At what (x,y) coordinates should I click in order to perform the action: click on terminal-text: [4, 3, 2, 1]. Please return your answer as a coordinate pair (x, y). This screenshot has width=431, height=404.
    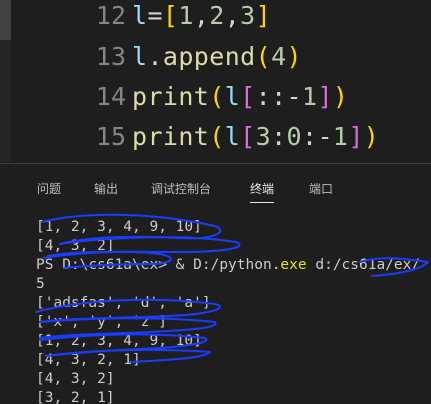
    Looking at the image, I should click on (88, 360).